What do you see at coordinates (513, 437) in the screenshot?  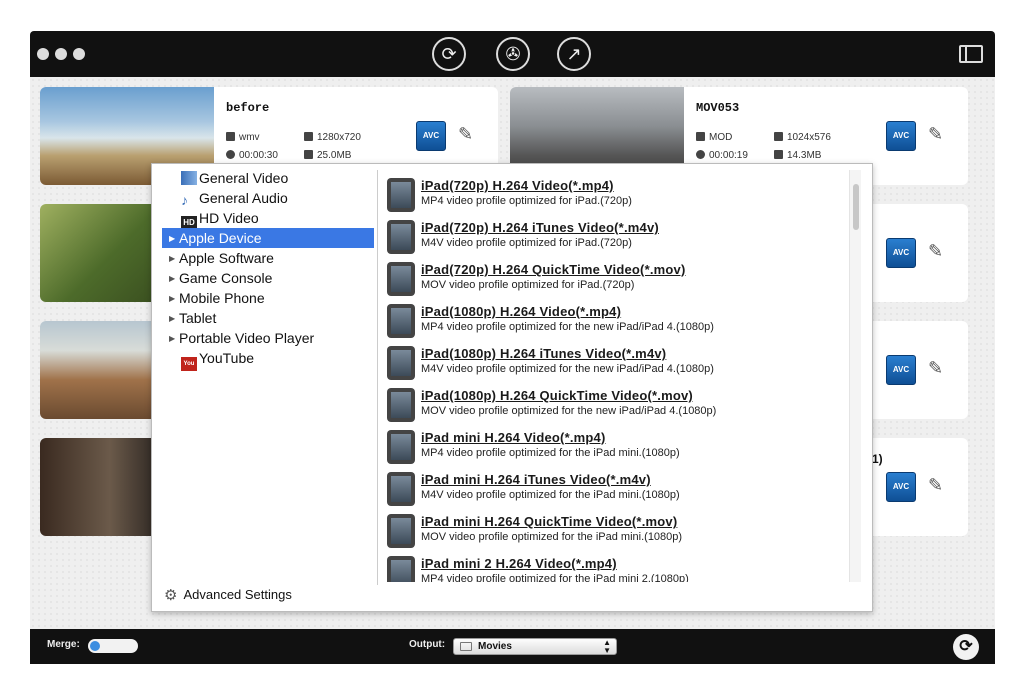 I see `profile-title: iPad mini H.264 Video(*.mp4)` at bounding box center [513, 437].